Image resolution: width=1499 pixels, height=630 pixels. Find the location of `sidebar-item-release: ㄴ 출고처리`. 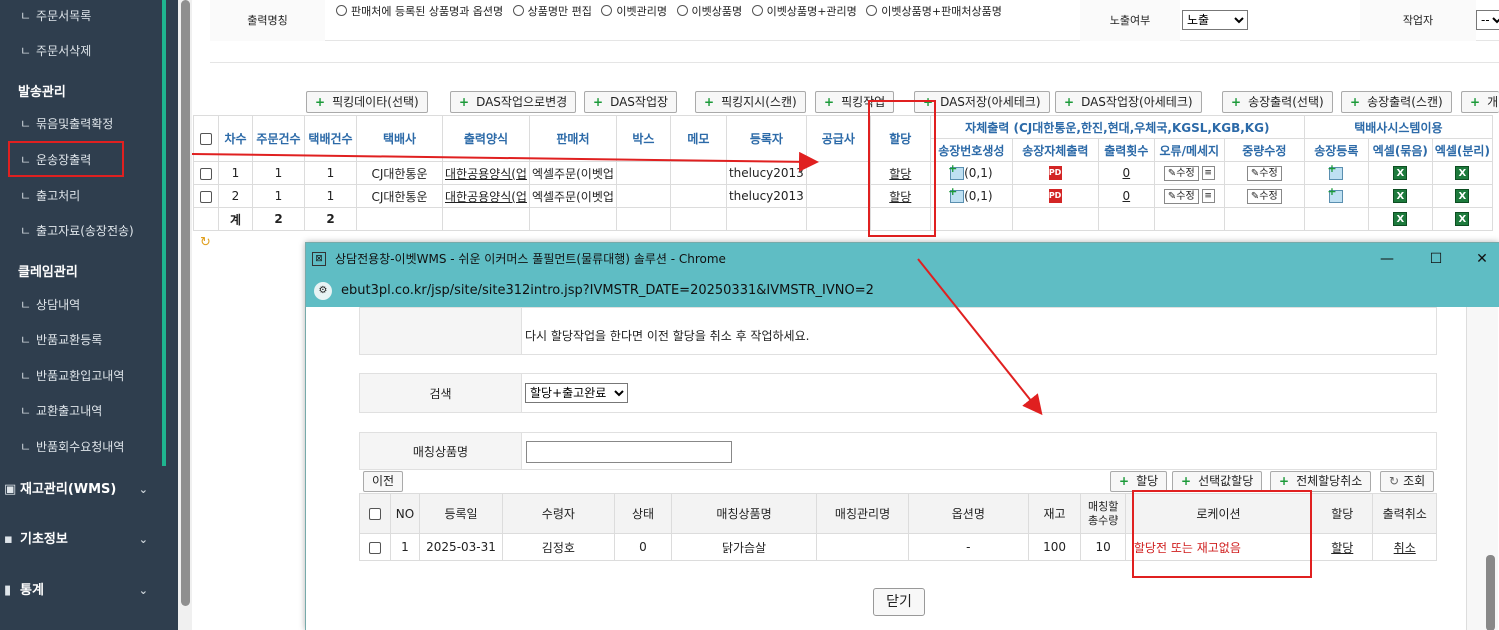

sidebar-item-release: ㄴ 출고처리 is located at coordinates (80, 196).